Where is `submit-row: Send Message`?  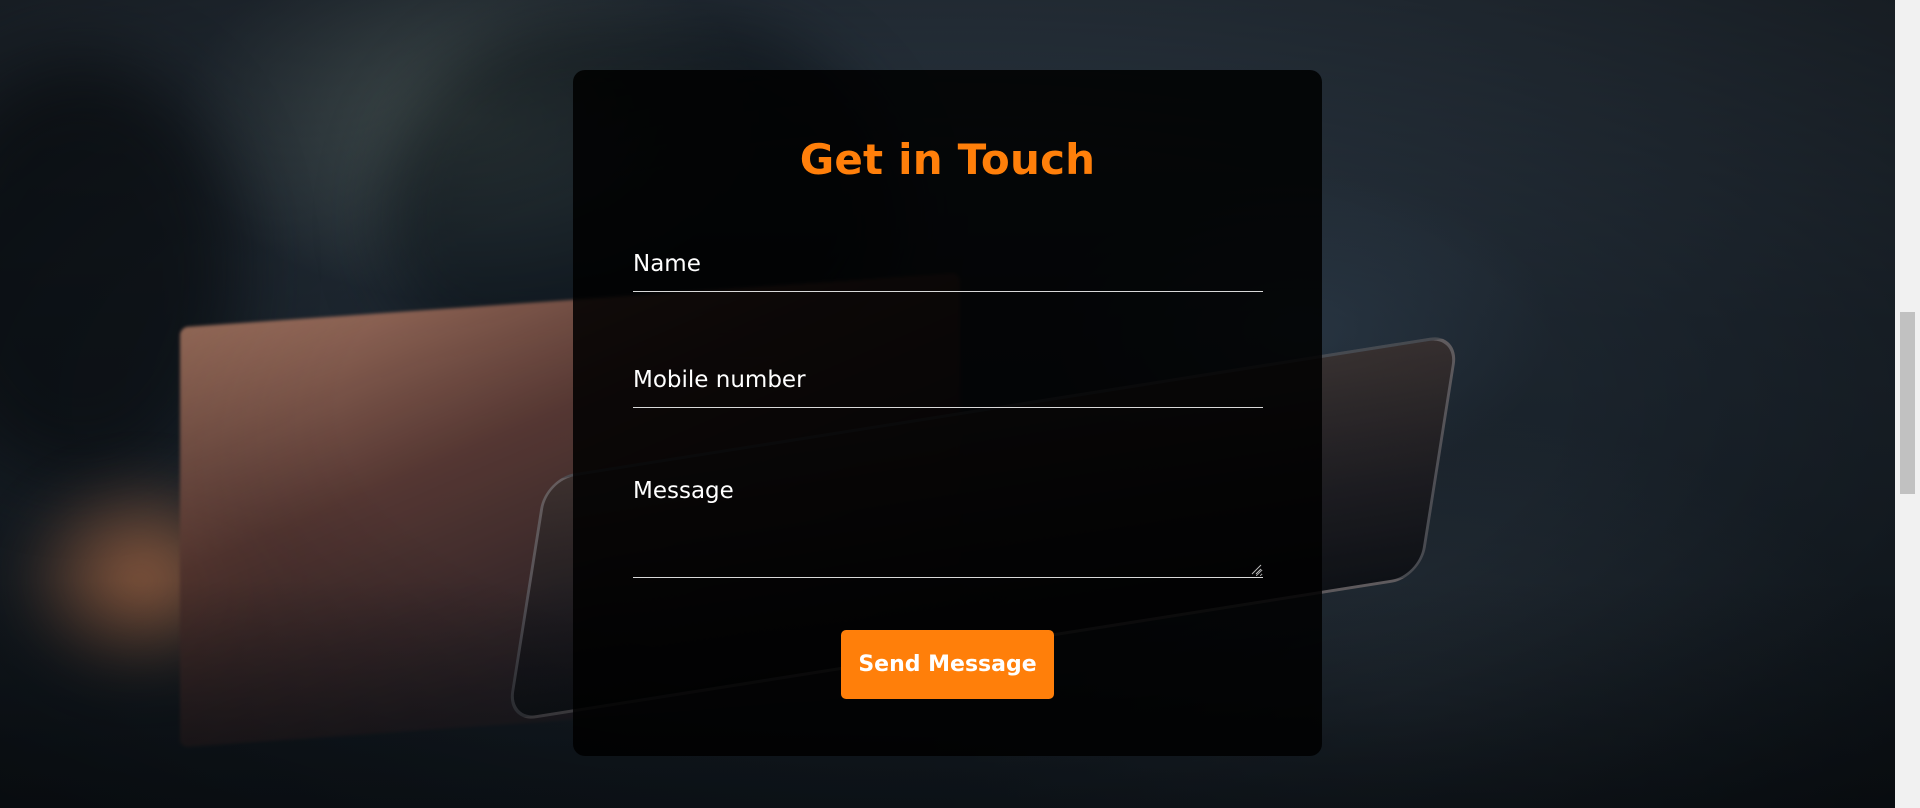 submit-row: Send Message is located at coordinates (947, 664).